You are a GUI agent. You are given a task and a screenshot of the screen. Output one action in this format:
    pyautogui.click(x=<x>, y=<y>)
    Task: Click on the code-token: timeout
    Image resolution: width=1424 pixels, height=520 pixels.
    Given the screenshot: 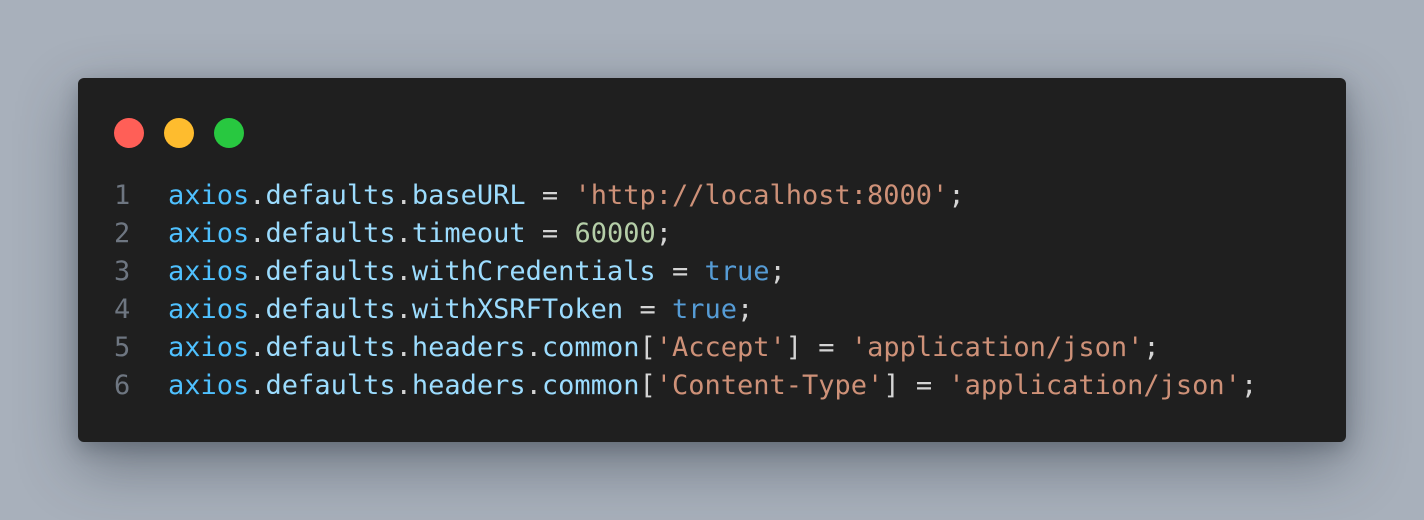 What is the action you would take?
    pyautogui.click(x=468, y=233)
    